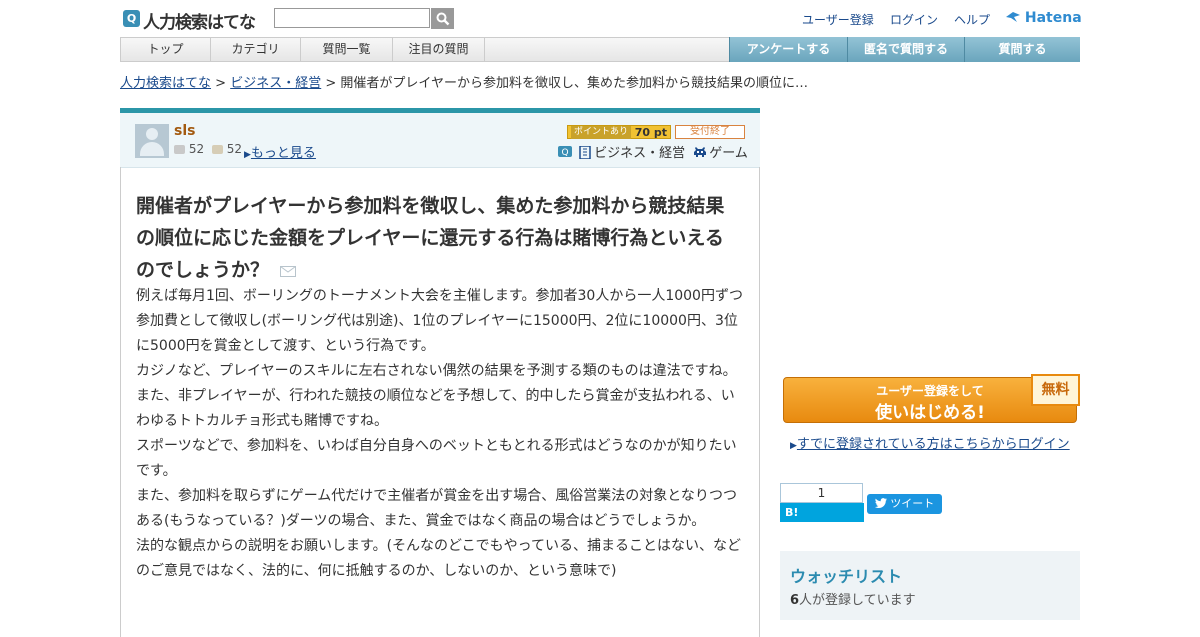  Describe the element at coordinates (275, 83) in the screenshot. I see `breadcrumb-category: ビジネス・経営` at that location.